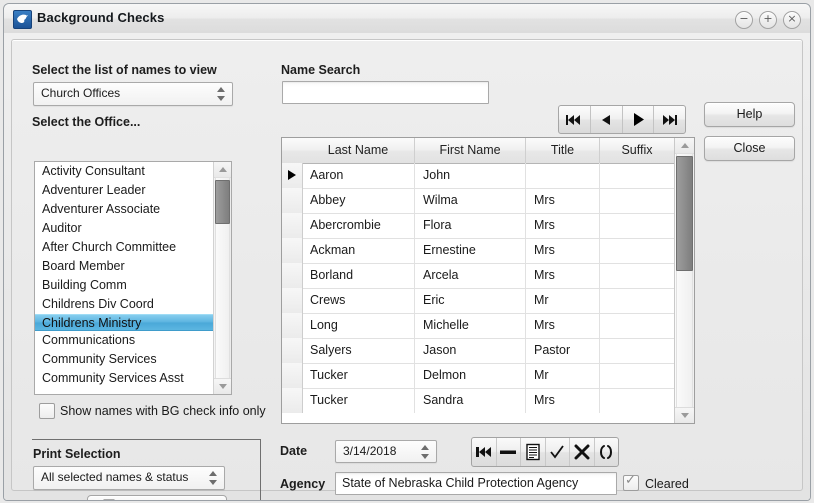 This screenshot has height=503, width=814. I want to click on cell-last-name: Tucker, so click(358, 375).